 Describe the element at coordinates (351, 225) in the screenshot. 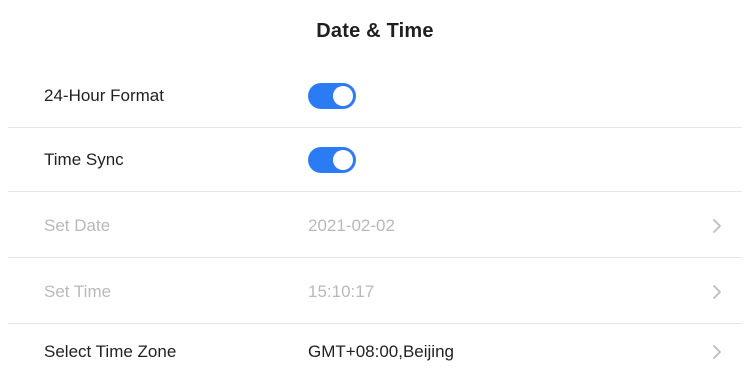

I see `set-date-value: 2021-02-02` at that location.